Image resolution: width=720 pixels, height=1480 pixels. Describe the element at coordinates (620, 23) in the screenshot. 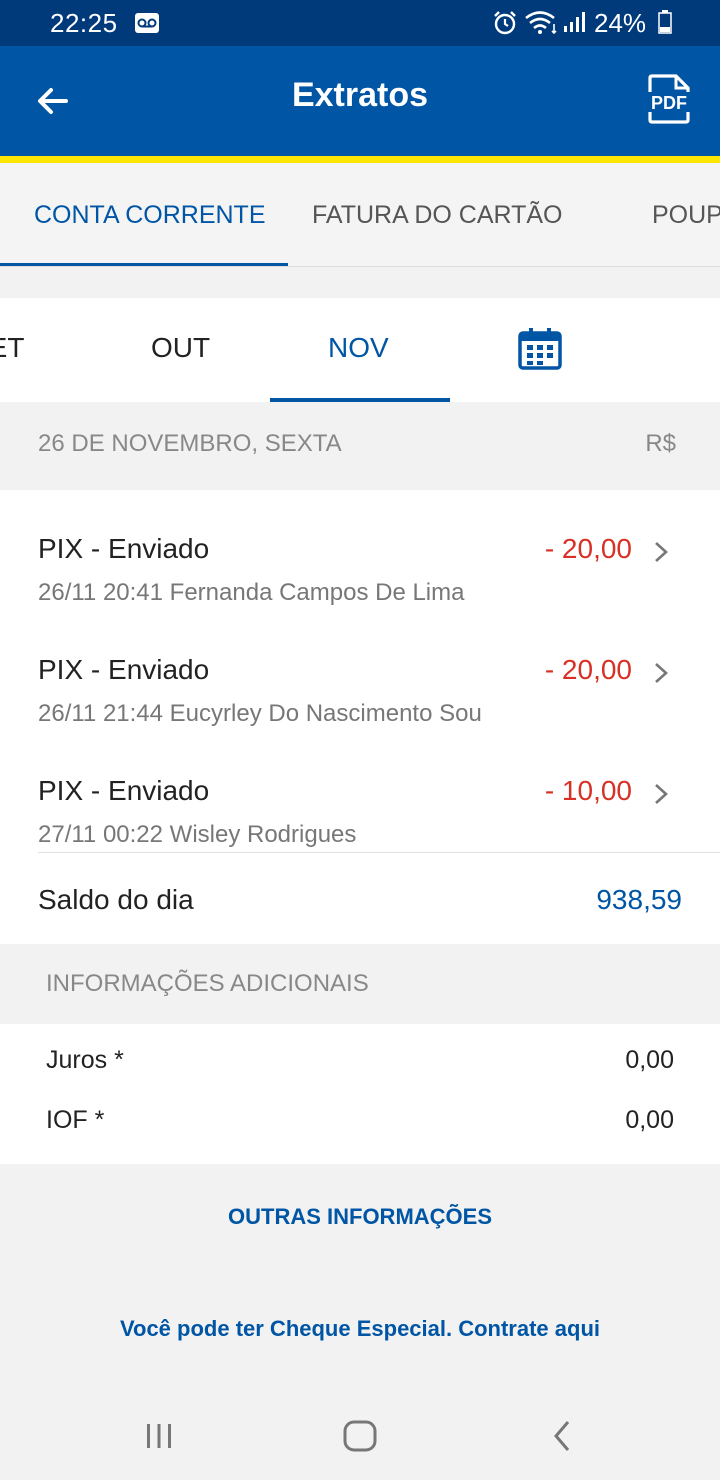

I see `battery-level: 24%` at that location.